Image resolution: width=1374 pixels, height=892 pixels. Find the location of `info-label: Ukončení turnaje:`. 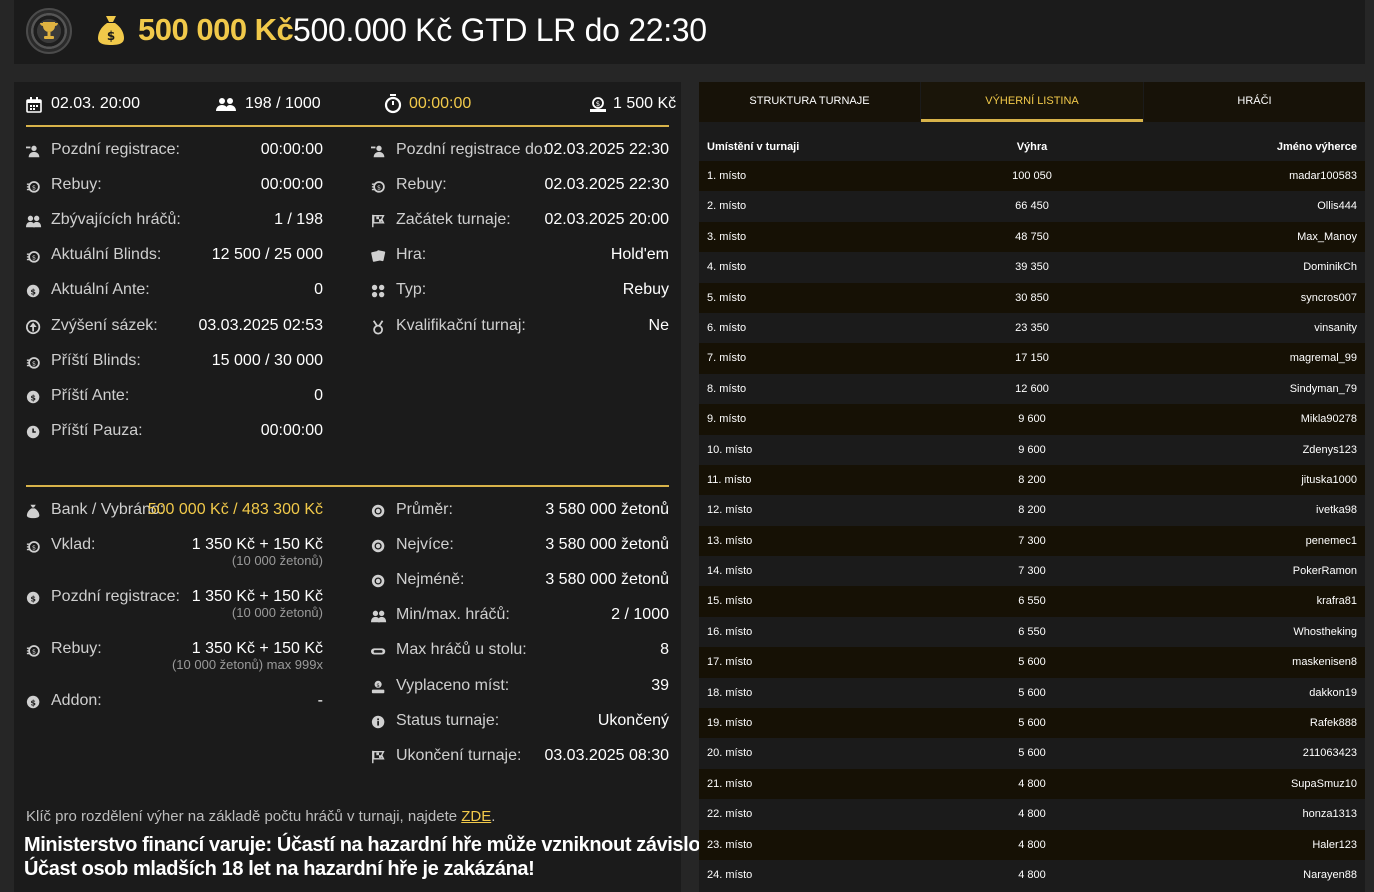

info-label: Ukončení turnaje: is located at coordinates (459, 755).